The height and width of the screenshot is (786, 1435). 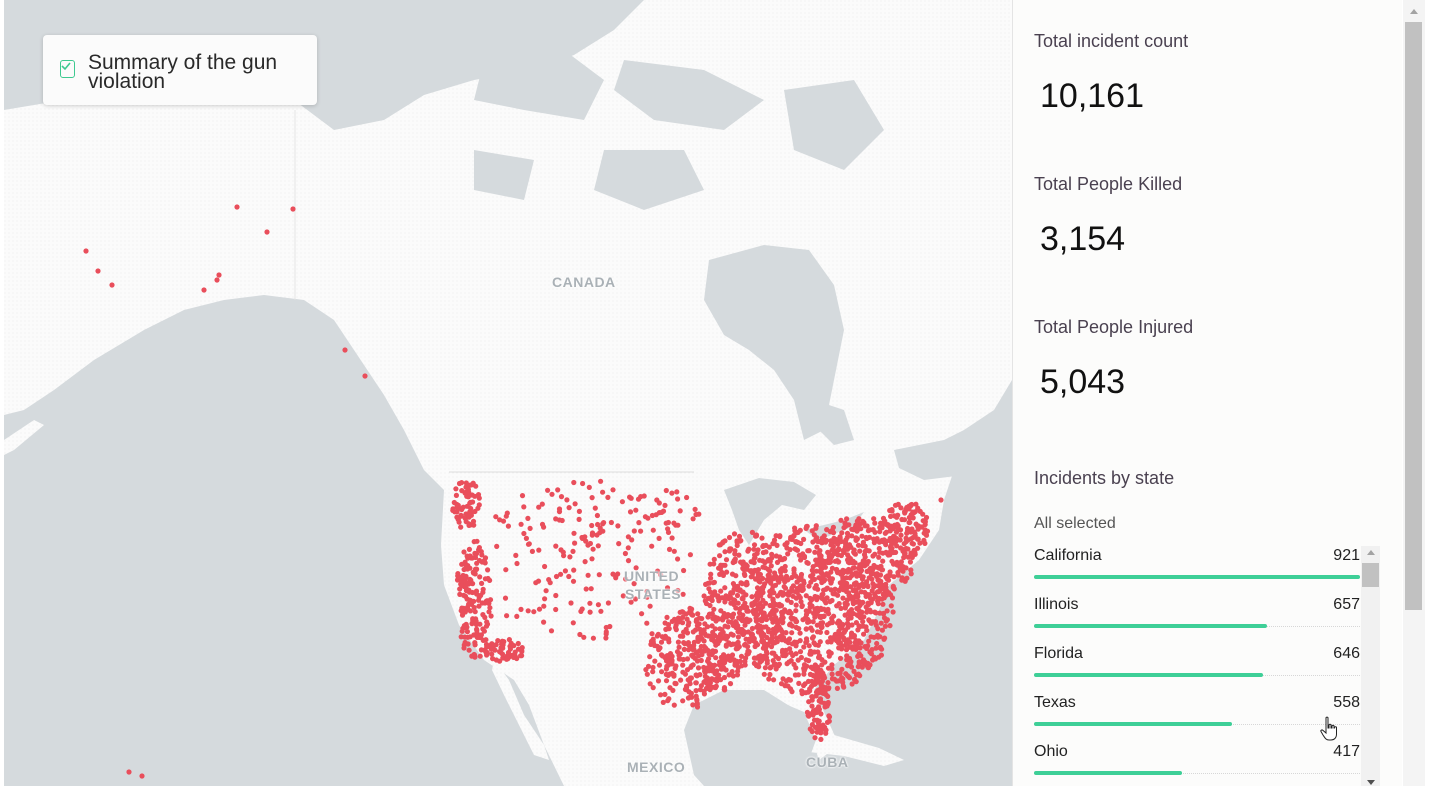 What do you see at coordinates (1108, 184) in the screenshot?
I see `people-killed-label: Total People Killed` at bounding box center [1108, 184].